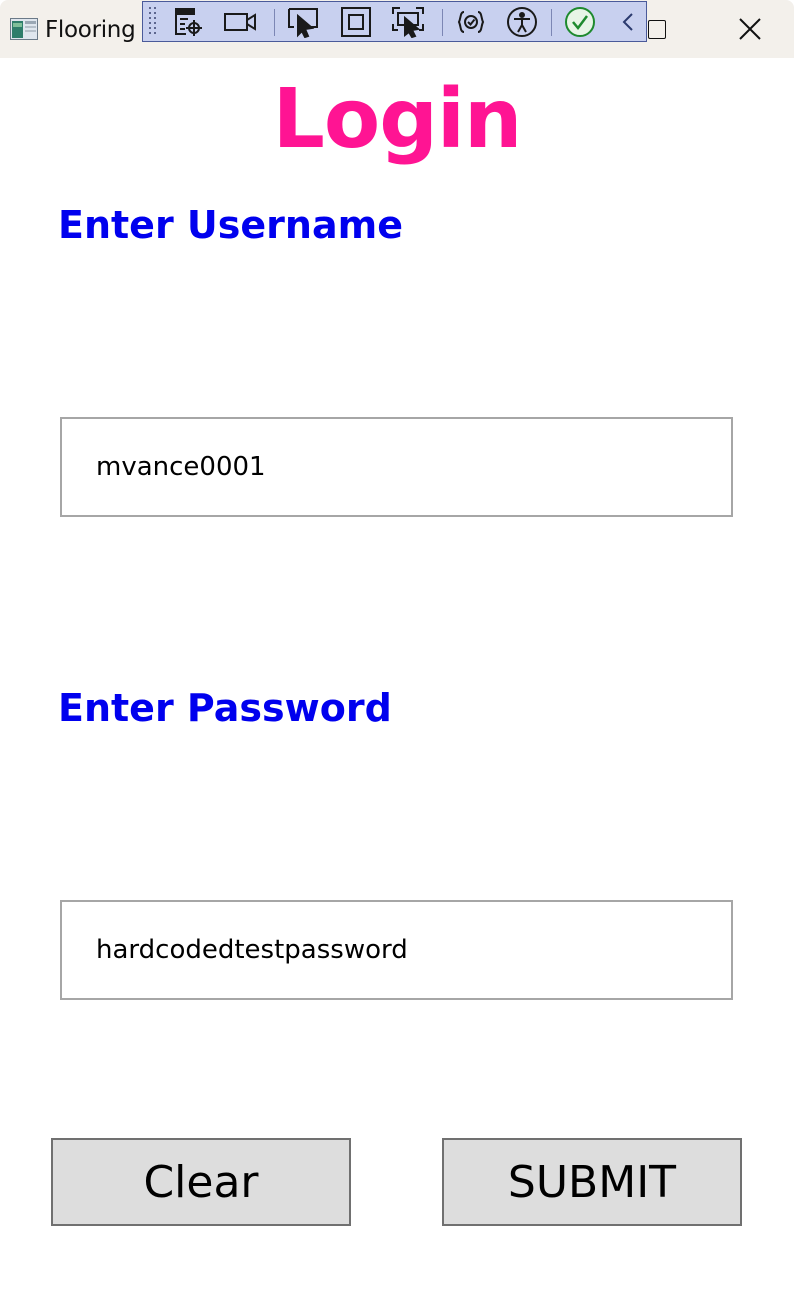  What do you see at coordinates (201, 1182) in the screenshot?
I see `clear-button: Clear` at bounding box center [201, 1182].